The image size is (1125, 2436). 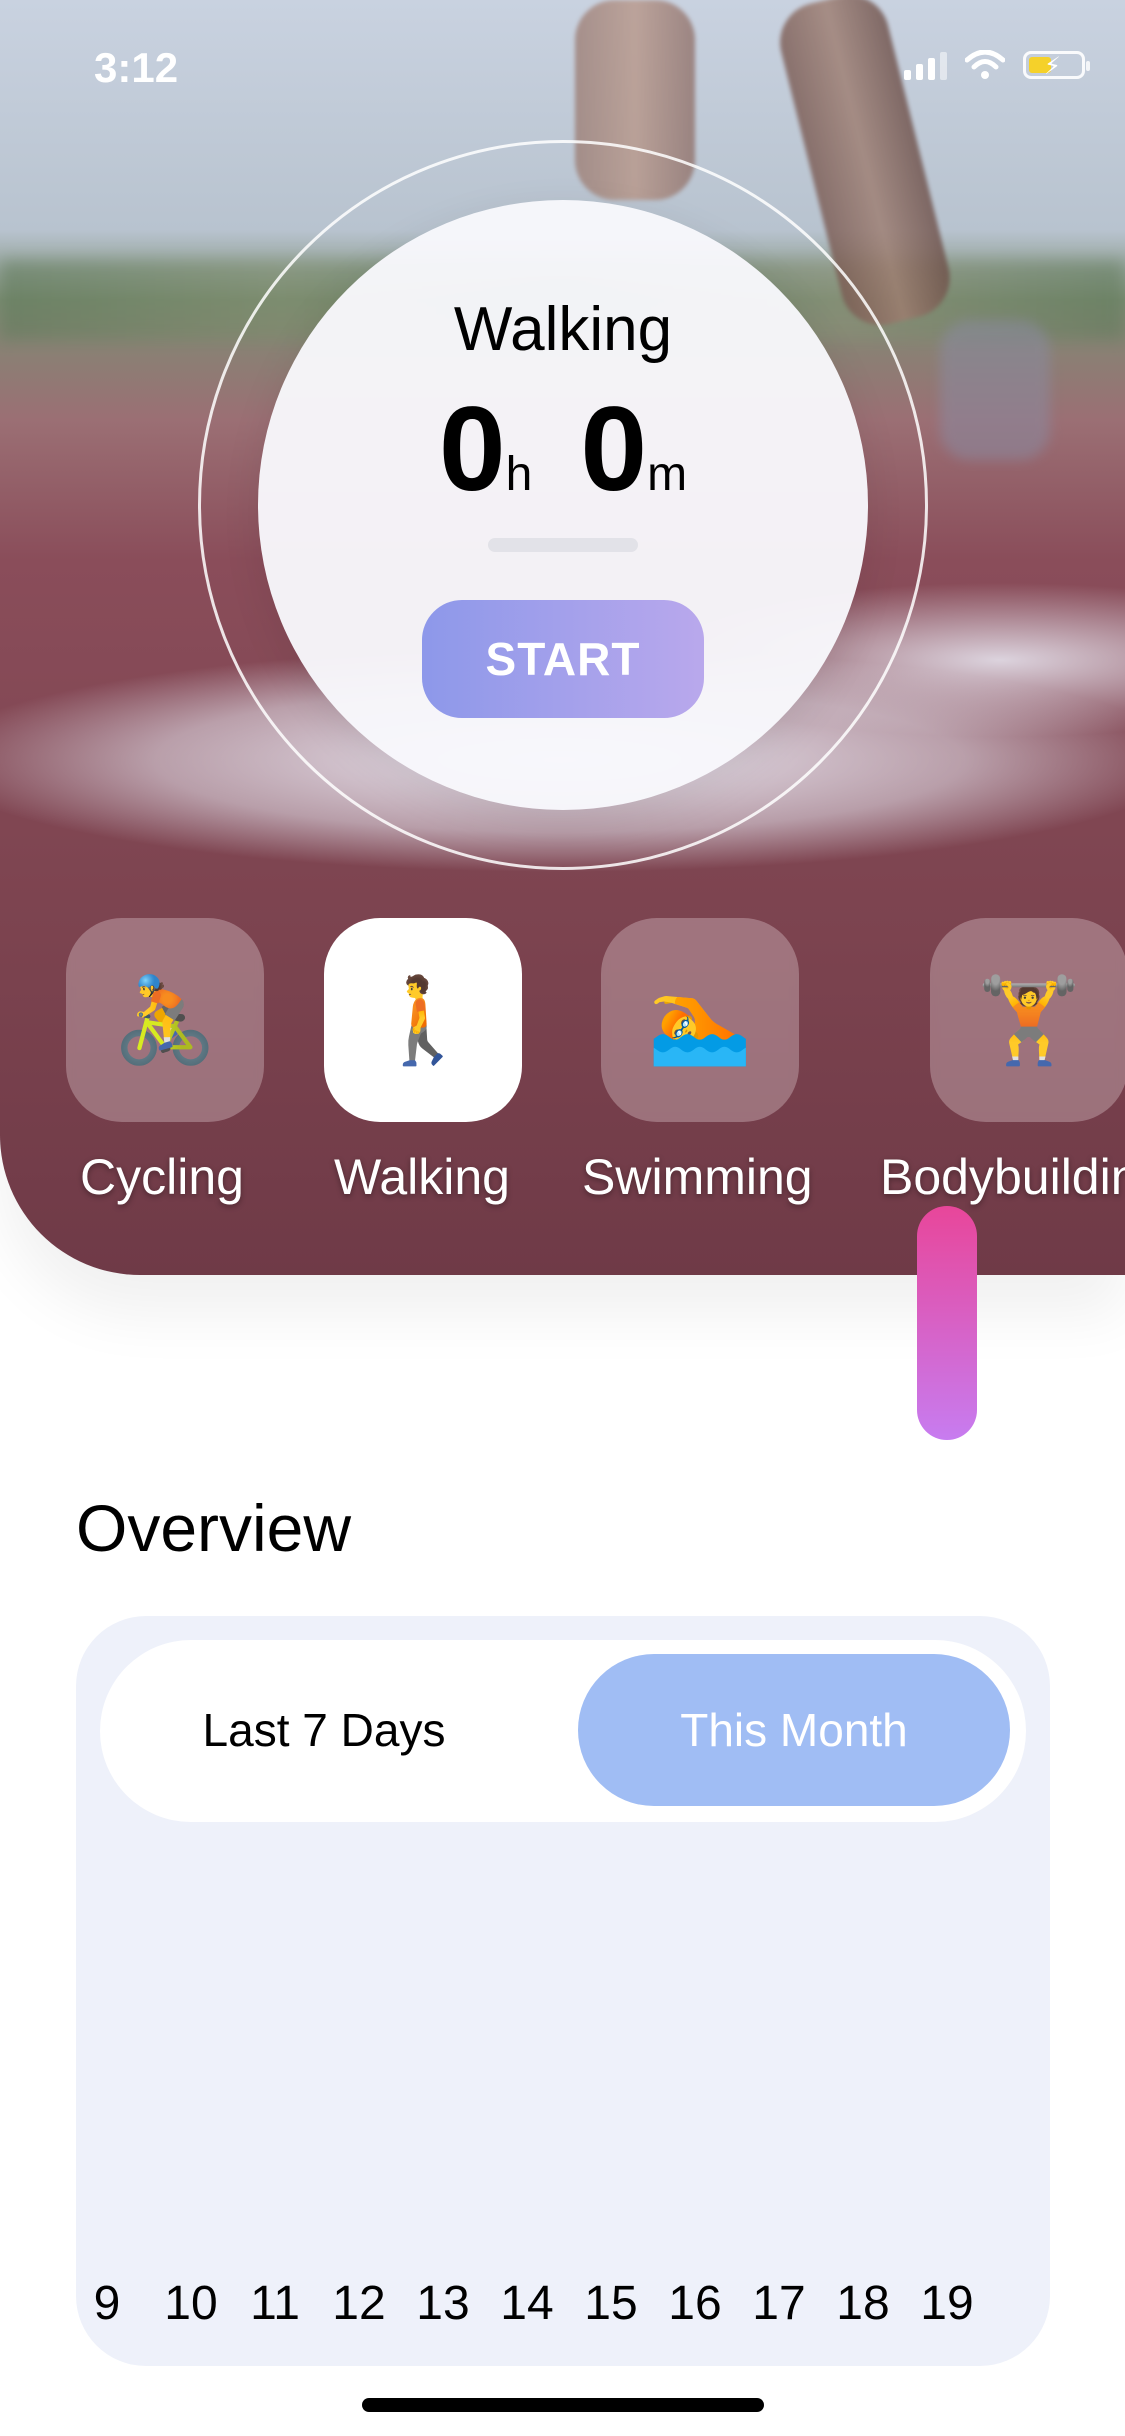 I want to click on swimmer-icon: 🏊, so click(x=700, y=1019).